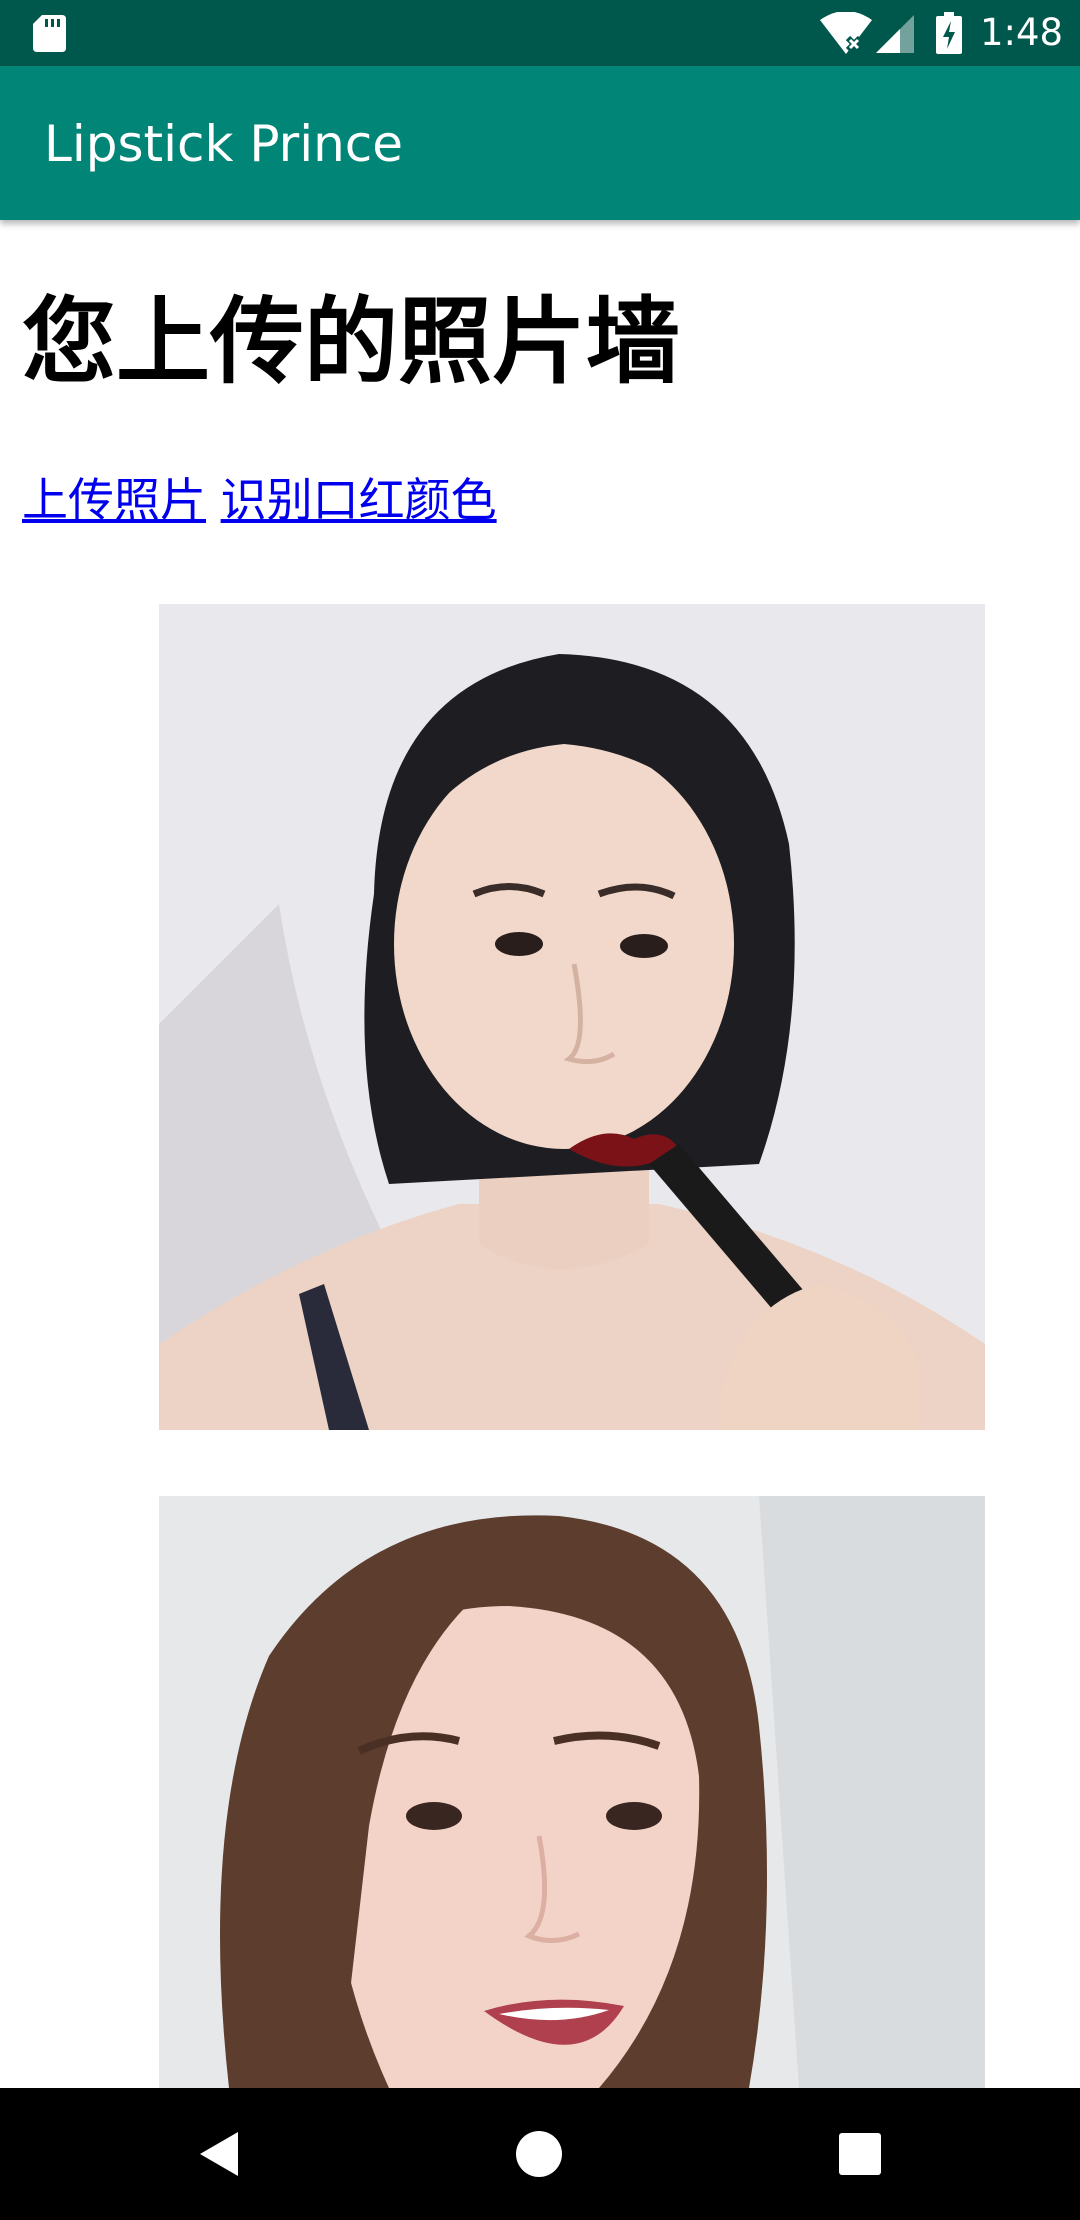 The height and width of the screenshot is (2220, 1080). Describe the element at coordinates (359, 500) in the screenshot. I see `identify-lipstick-color-link: 识别口红颜色` at that location.